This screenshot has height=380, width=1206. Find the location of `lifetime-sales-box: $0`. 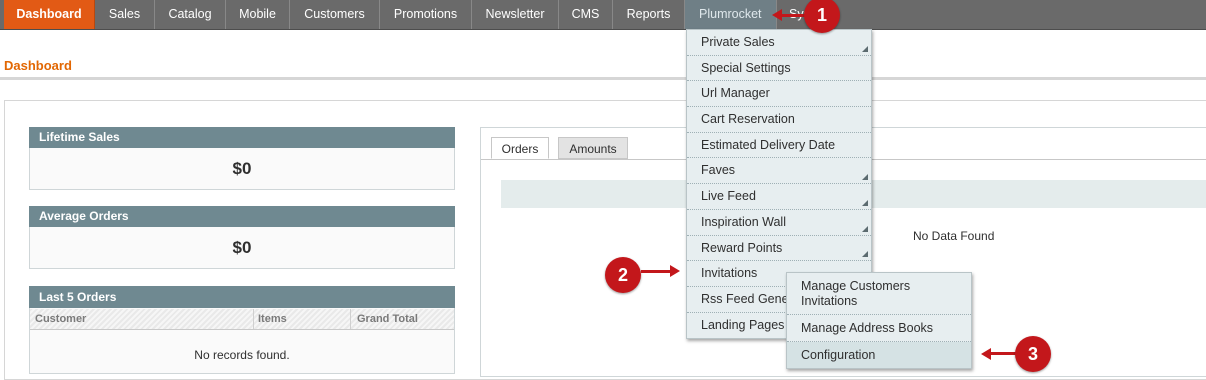

lifetime-sales-box: $0 is located at coordinates (242, 169).